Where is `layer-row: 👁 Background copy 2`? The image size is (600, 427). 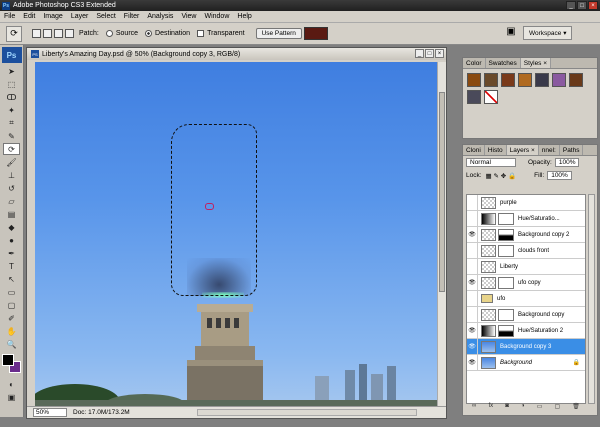 layer-row: 👁 Background copy 2 is located at coordinates (526, 234).